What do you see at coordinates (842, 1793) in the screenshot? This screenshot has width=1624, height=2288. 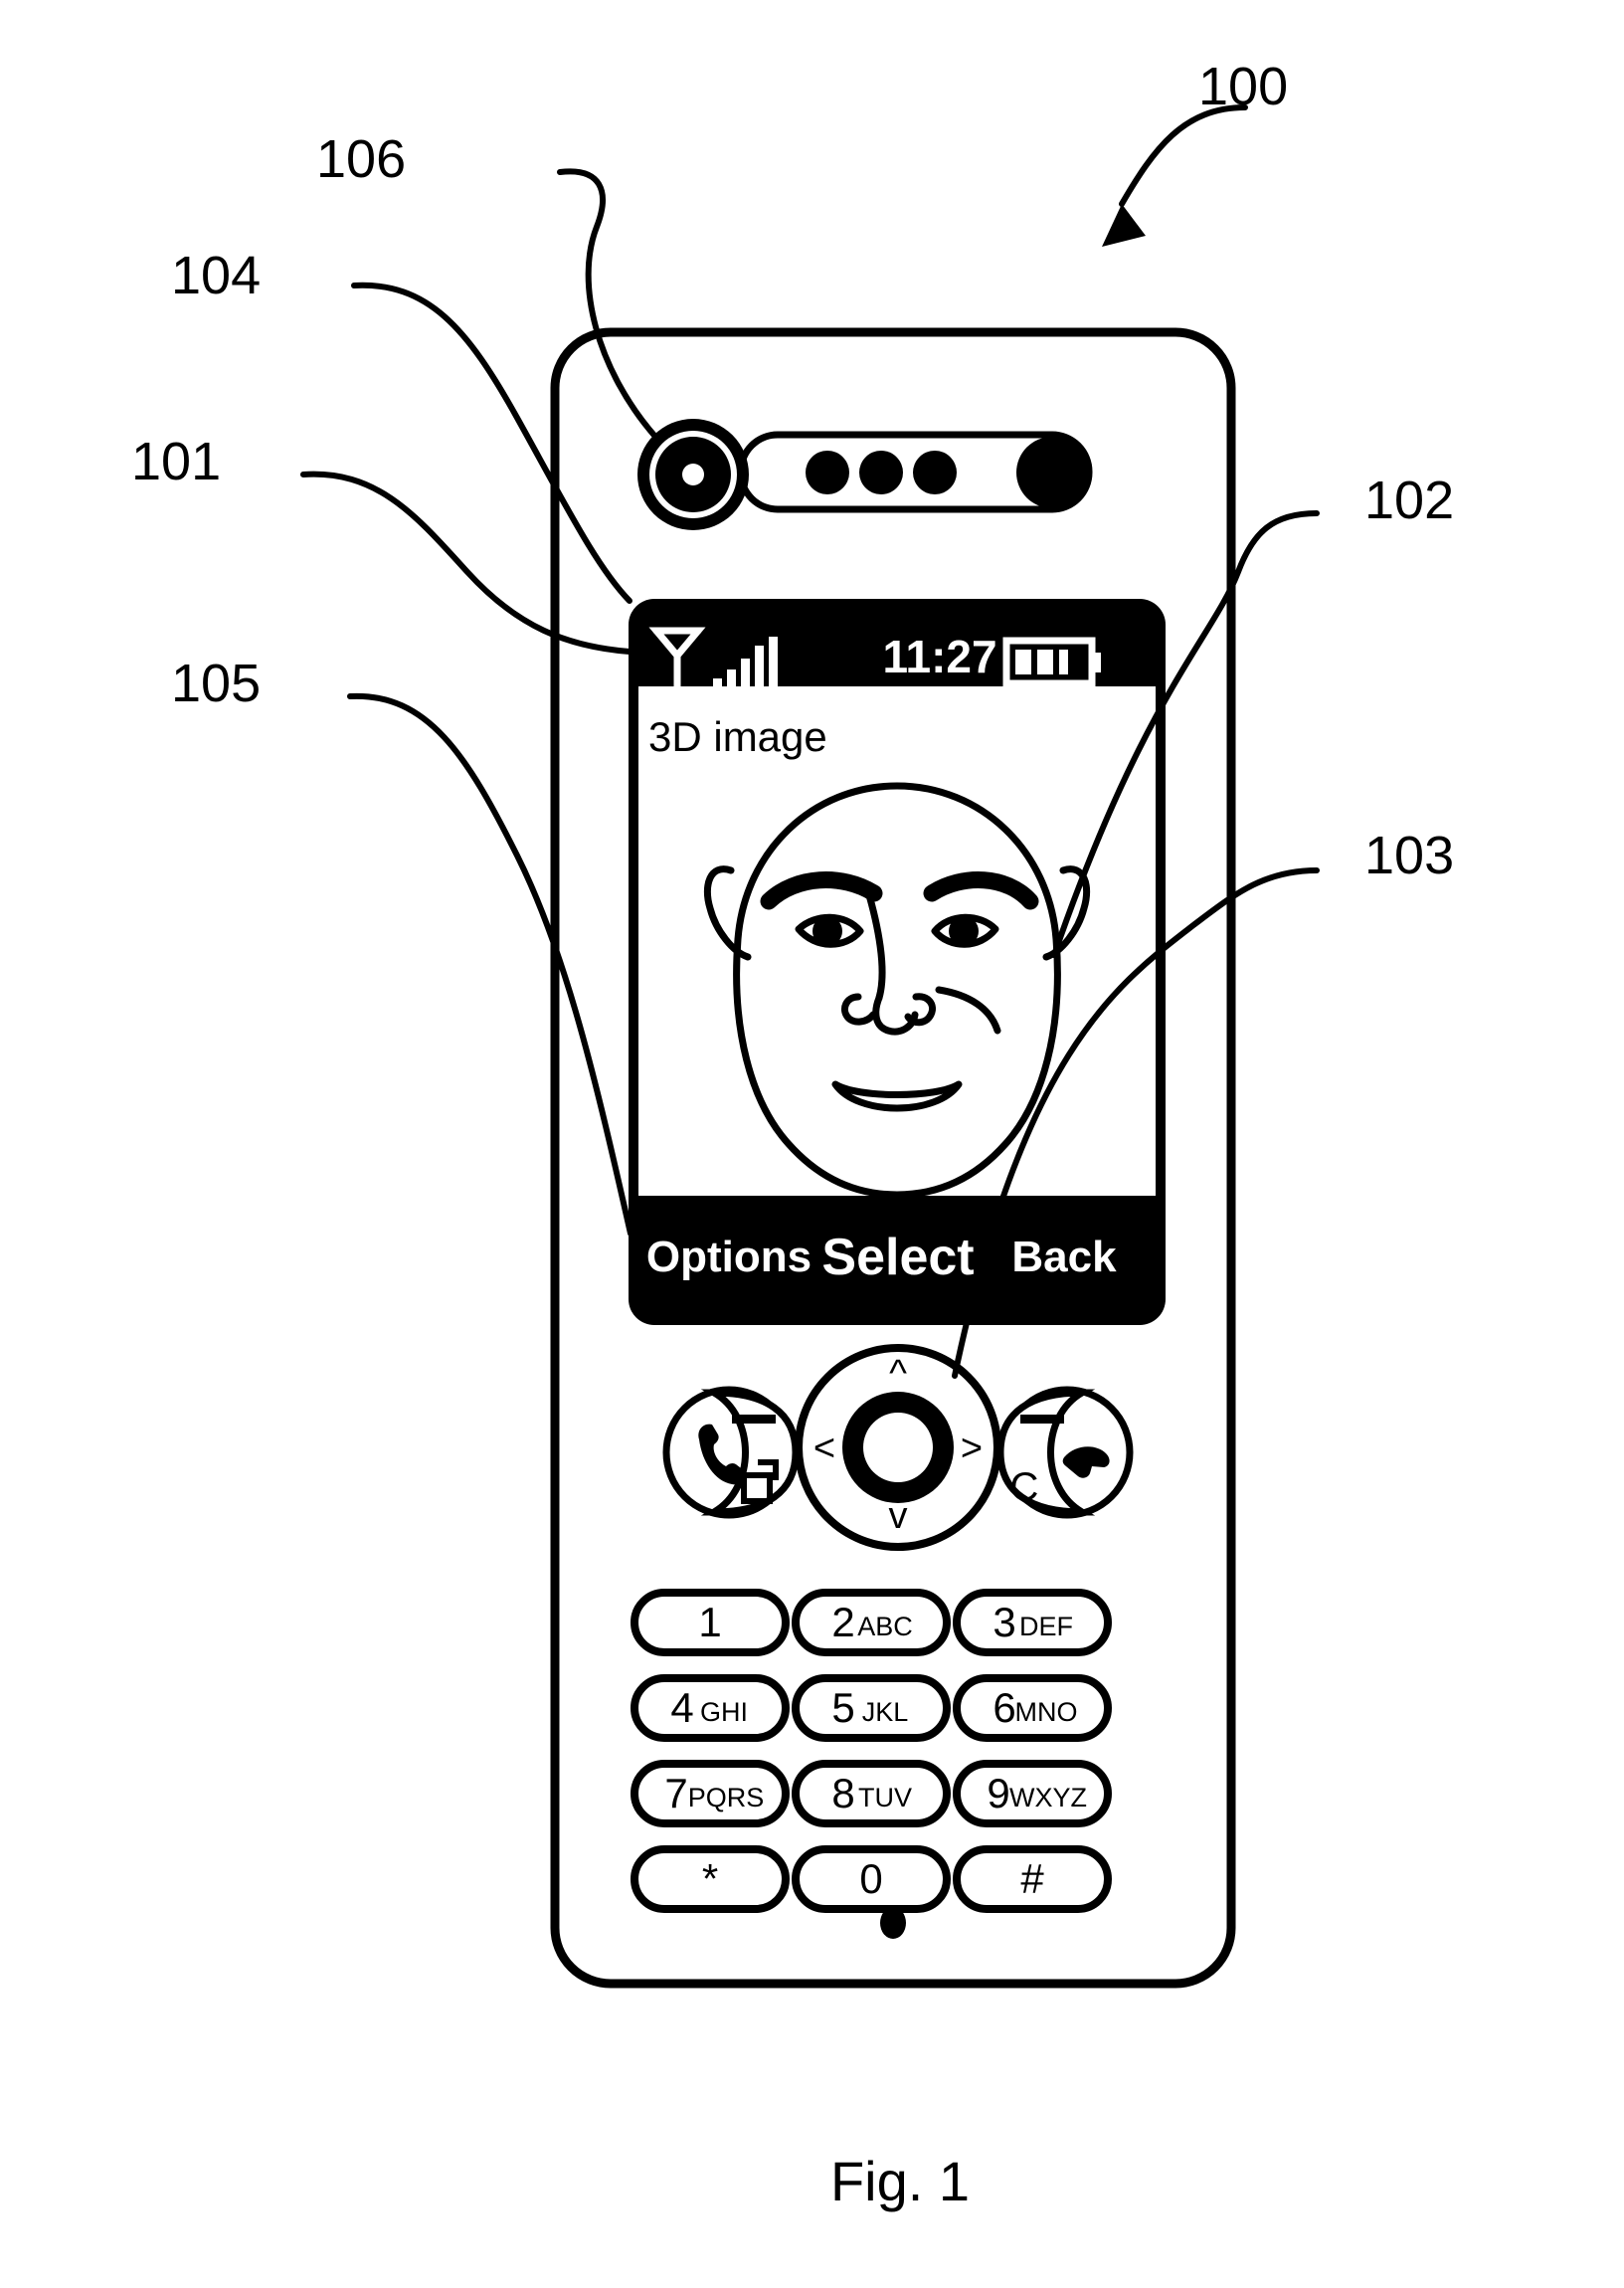 I see `keypad-key-digit: 8` at bounding box center [842, 1793].